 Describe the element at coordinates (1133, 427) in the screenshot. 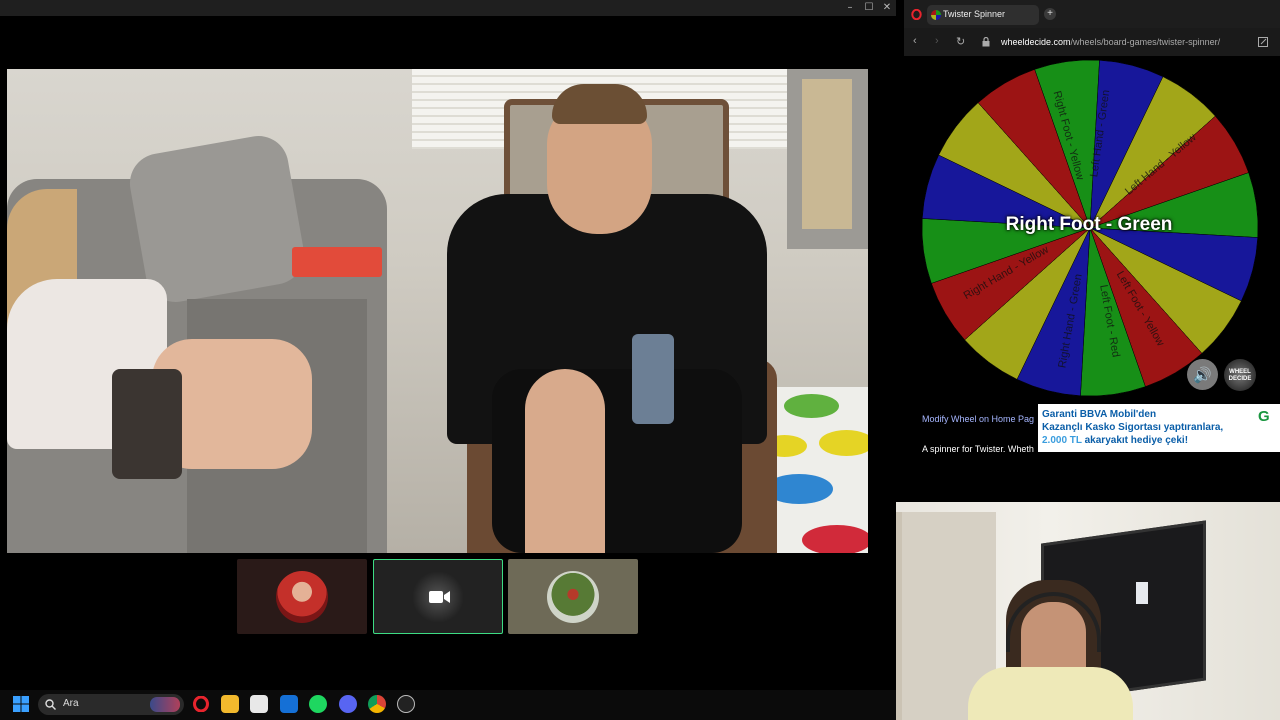

I see `ad-line-2: Kazançlı Kasko Sigortası yaptıranlara,` at that location.